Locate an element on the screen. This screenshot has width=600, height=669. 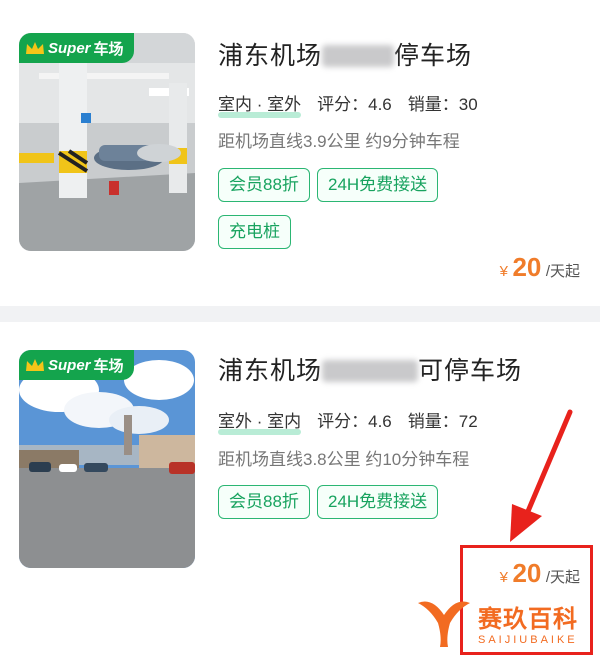
parking-photo-outdoor: Super 车场 is located at coordinates (107, 459).